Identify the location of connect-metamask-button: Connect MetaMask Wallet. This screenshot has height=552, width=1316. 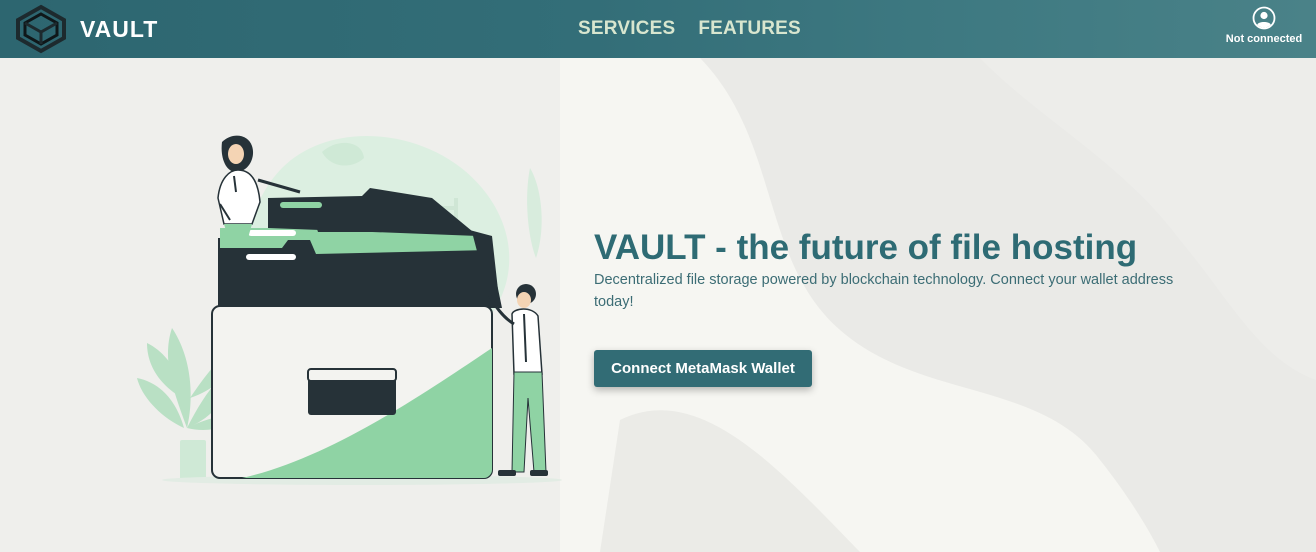
(703, 368).